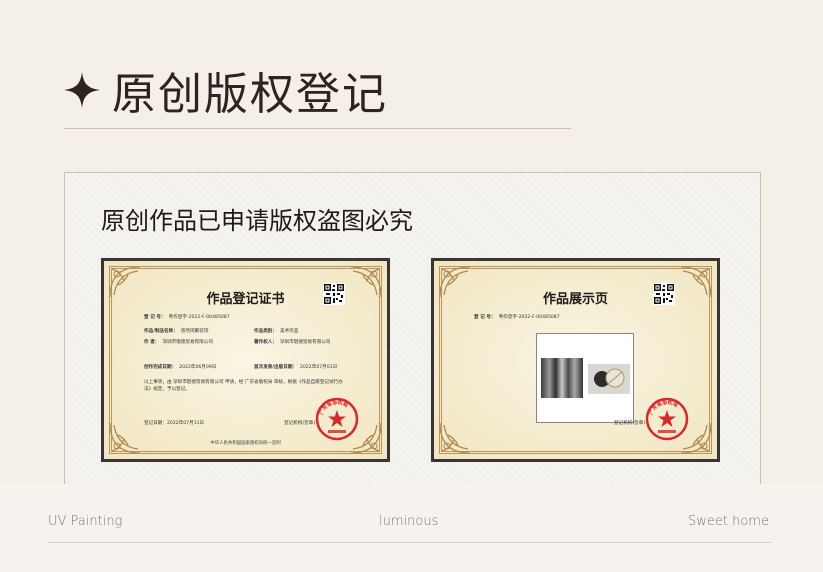 This screenshot has width=823, height=572. I want to click on footer-left-text: UV Painting, so click(85, 521).